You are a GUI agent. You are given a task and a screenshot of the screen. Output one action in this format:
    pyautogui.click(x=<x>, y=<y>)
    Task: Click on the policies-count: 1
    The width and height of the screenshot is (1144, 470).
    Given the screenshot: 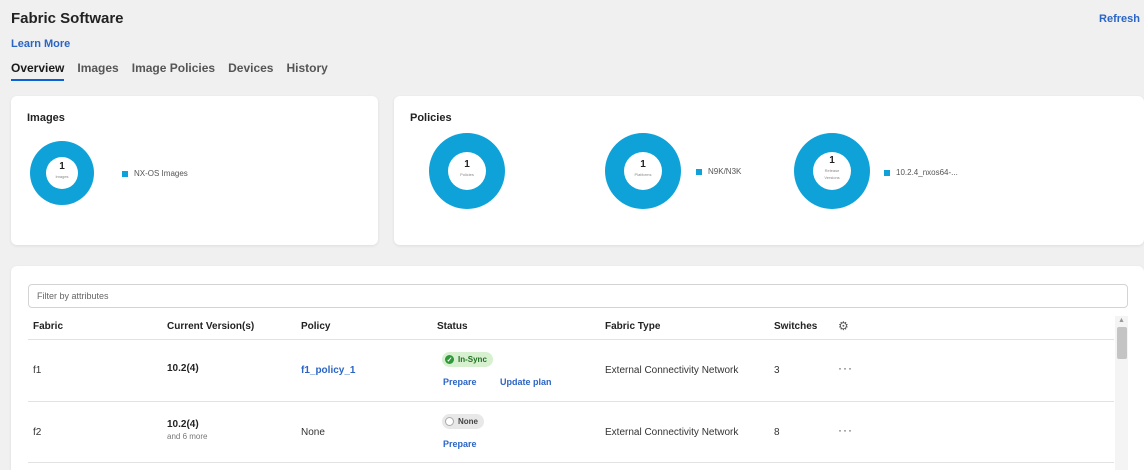 What is the action you would take?
    pyautogui.click(x=467, y=164)
    